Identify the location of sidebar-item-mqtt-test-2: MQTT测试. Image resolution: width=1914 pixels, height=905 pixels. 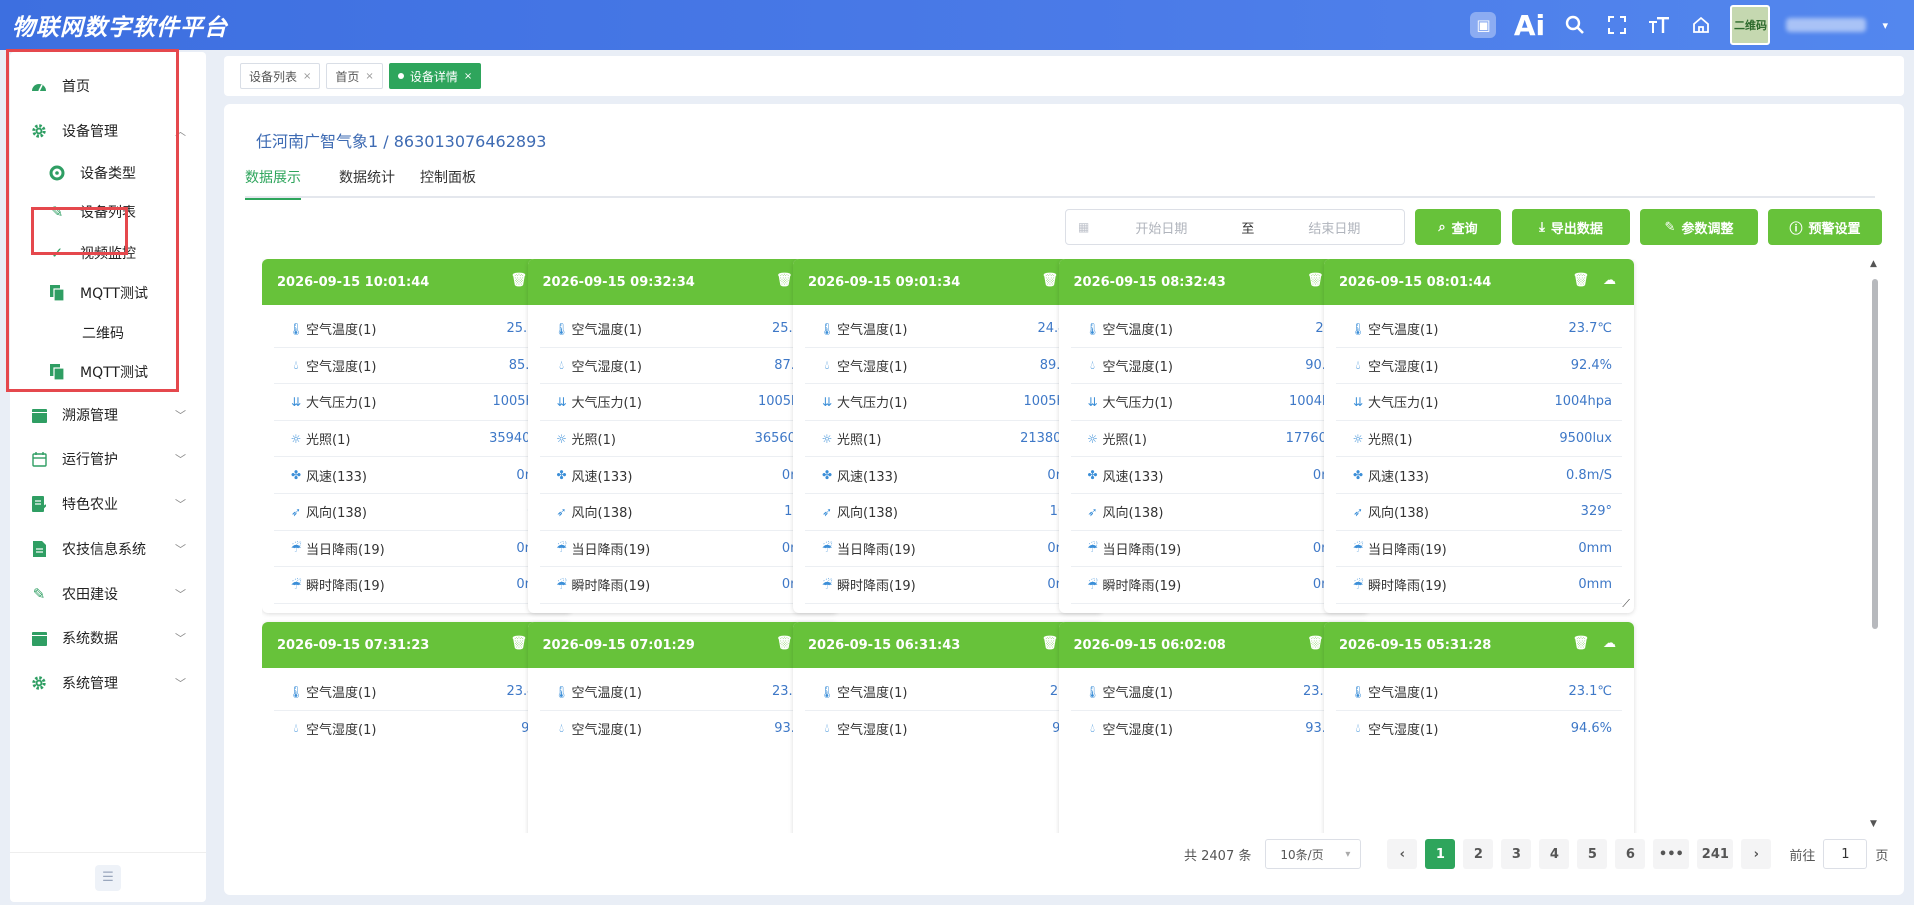
(108, 372).